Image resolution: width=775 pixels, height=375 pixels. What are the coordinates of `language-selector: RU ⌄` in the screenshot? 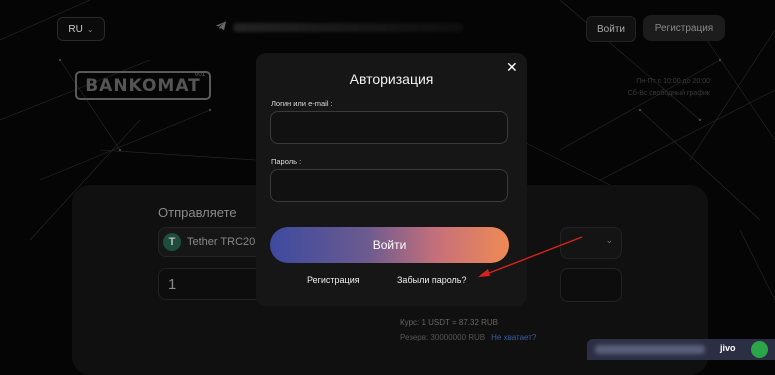 It's located at (81, 29).